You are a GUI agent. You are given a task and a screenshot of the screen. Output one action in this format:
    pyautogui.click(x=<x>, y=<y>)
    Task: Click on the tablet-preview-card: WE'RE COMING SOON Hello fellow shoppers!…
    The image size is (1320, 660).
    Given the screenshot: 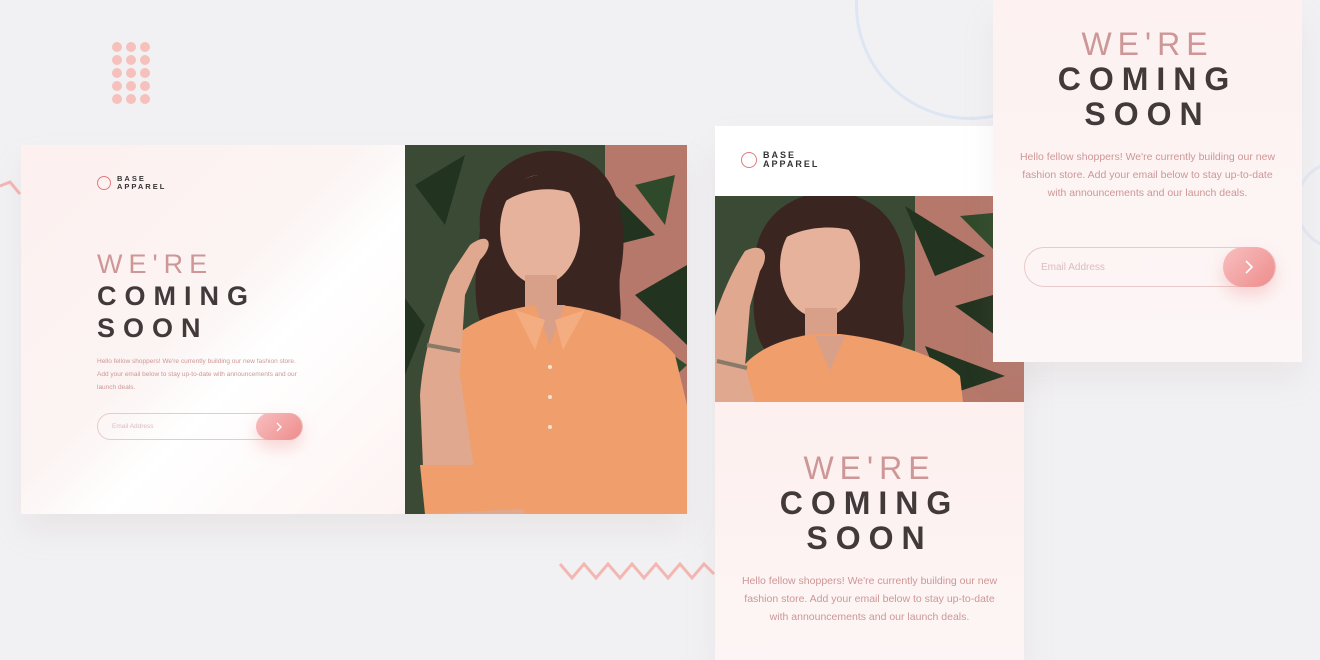 What is the action you would take?
    pyautogui.click(x=1147, y=181)
    